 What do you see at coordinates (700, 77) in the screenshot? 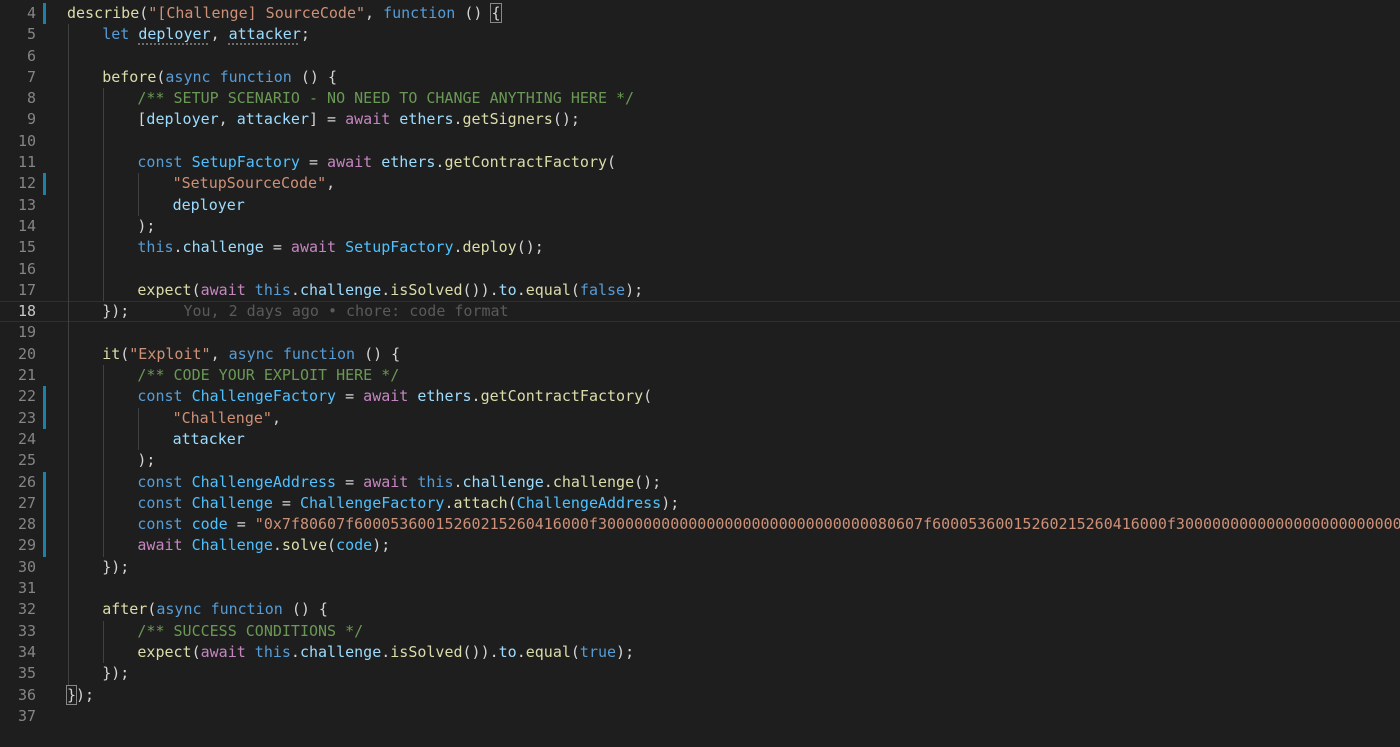
I see `code-line: 7 before(async function () {` at bounding box center [700, 77].